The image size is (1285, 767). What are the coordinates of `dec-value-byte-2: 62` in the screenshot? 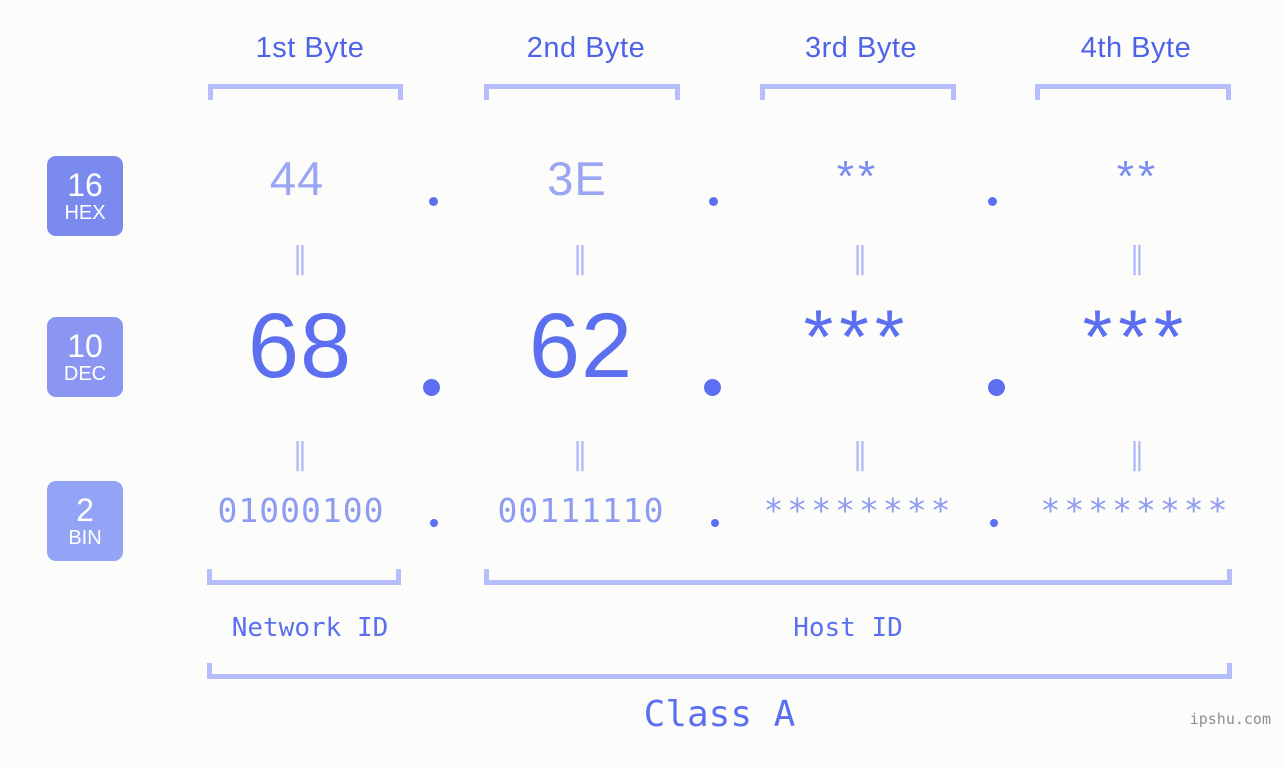 It's located at (581, 346).